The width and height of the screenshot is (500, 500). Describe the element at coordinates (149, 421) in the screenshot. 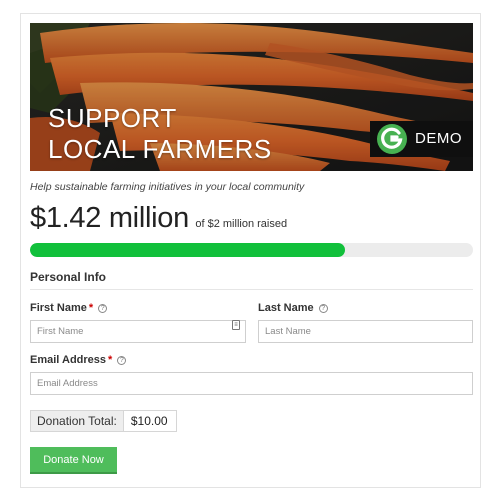

I see `donation-total-value: $10.00` at that location.